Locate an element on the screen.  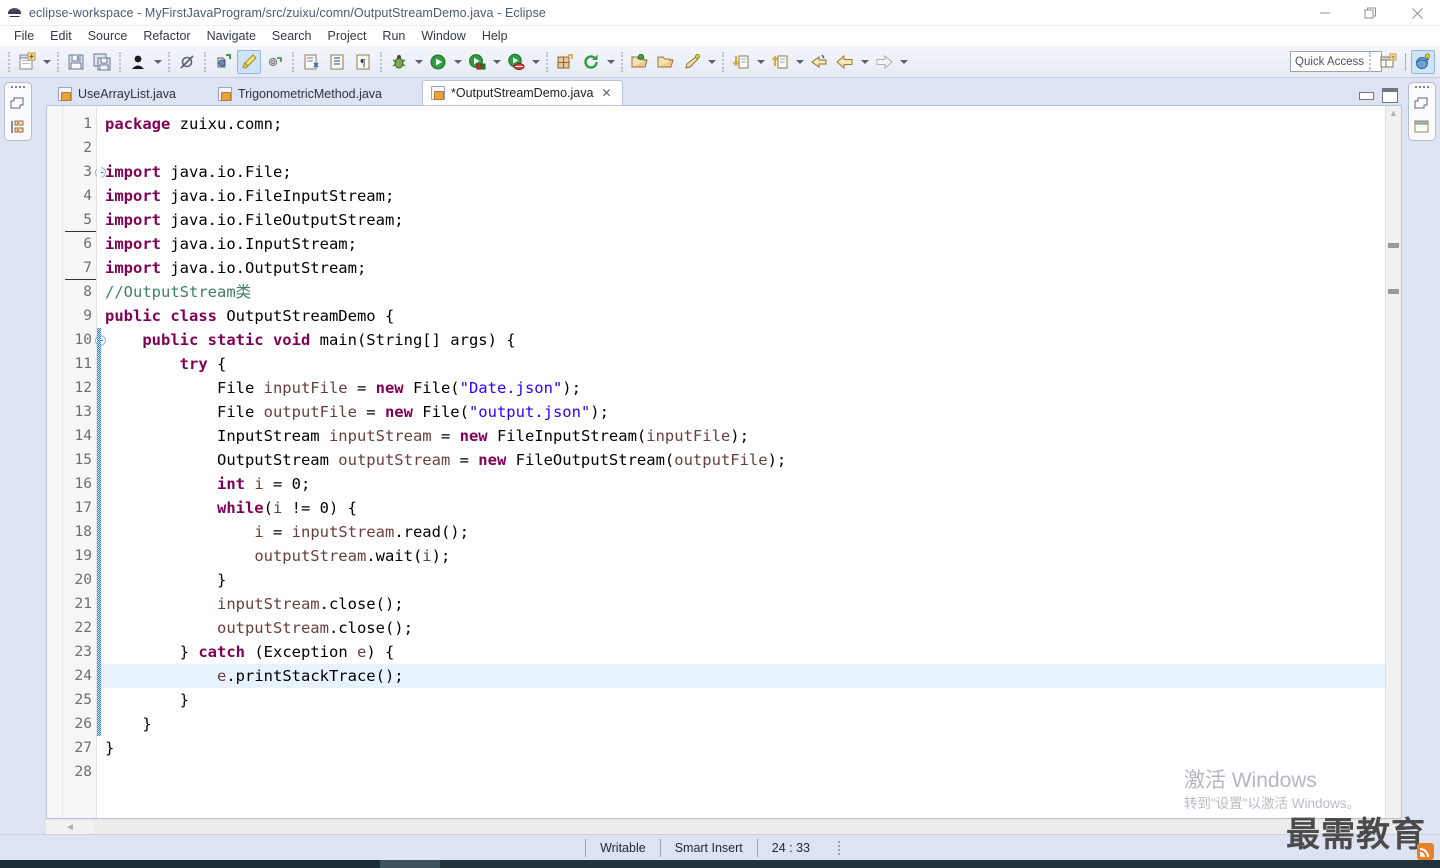
external-tools-icon is located at coordinates (275, 62).